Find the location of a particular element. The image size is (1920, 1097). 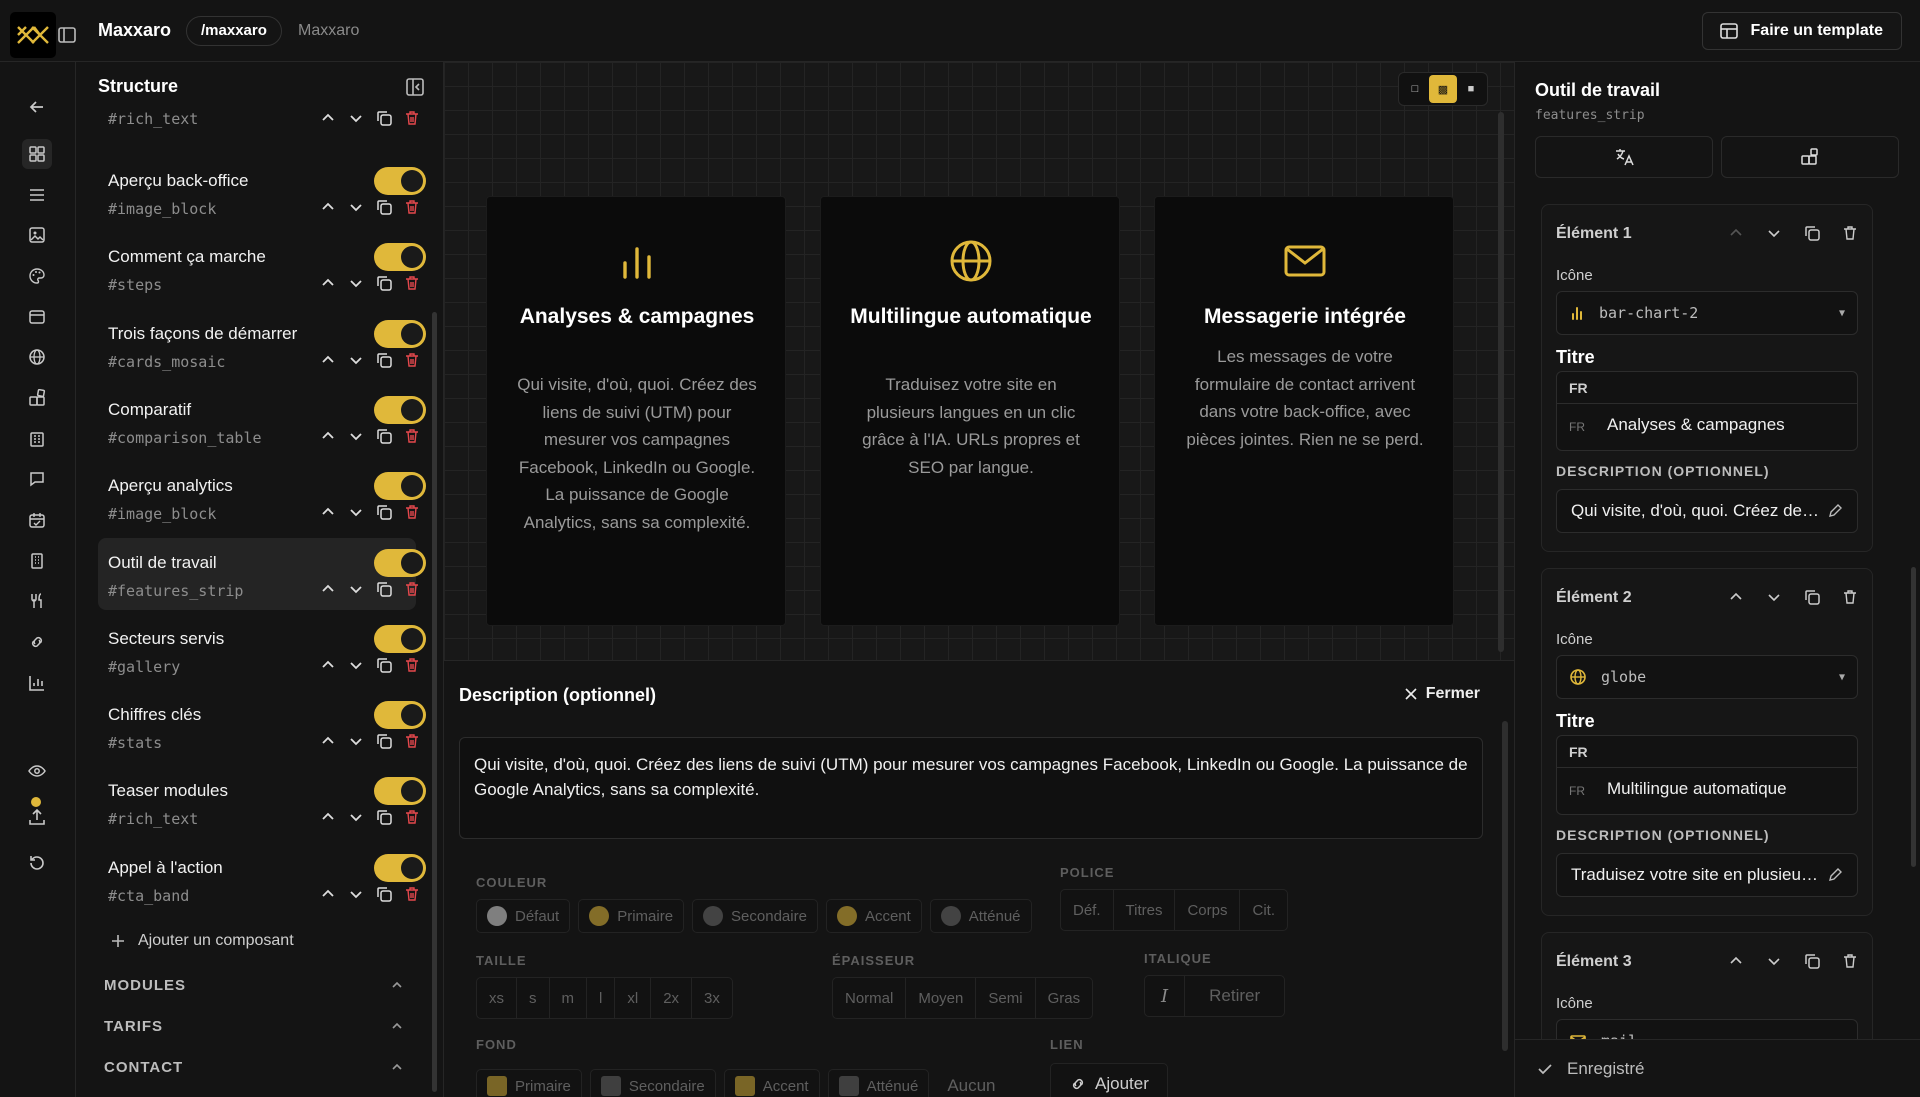

translate-tab is located at coordinates (1624, 157).